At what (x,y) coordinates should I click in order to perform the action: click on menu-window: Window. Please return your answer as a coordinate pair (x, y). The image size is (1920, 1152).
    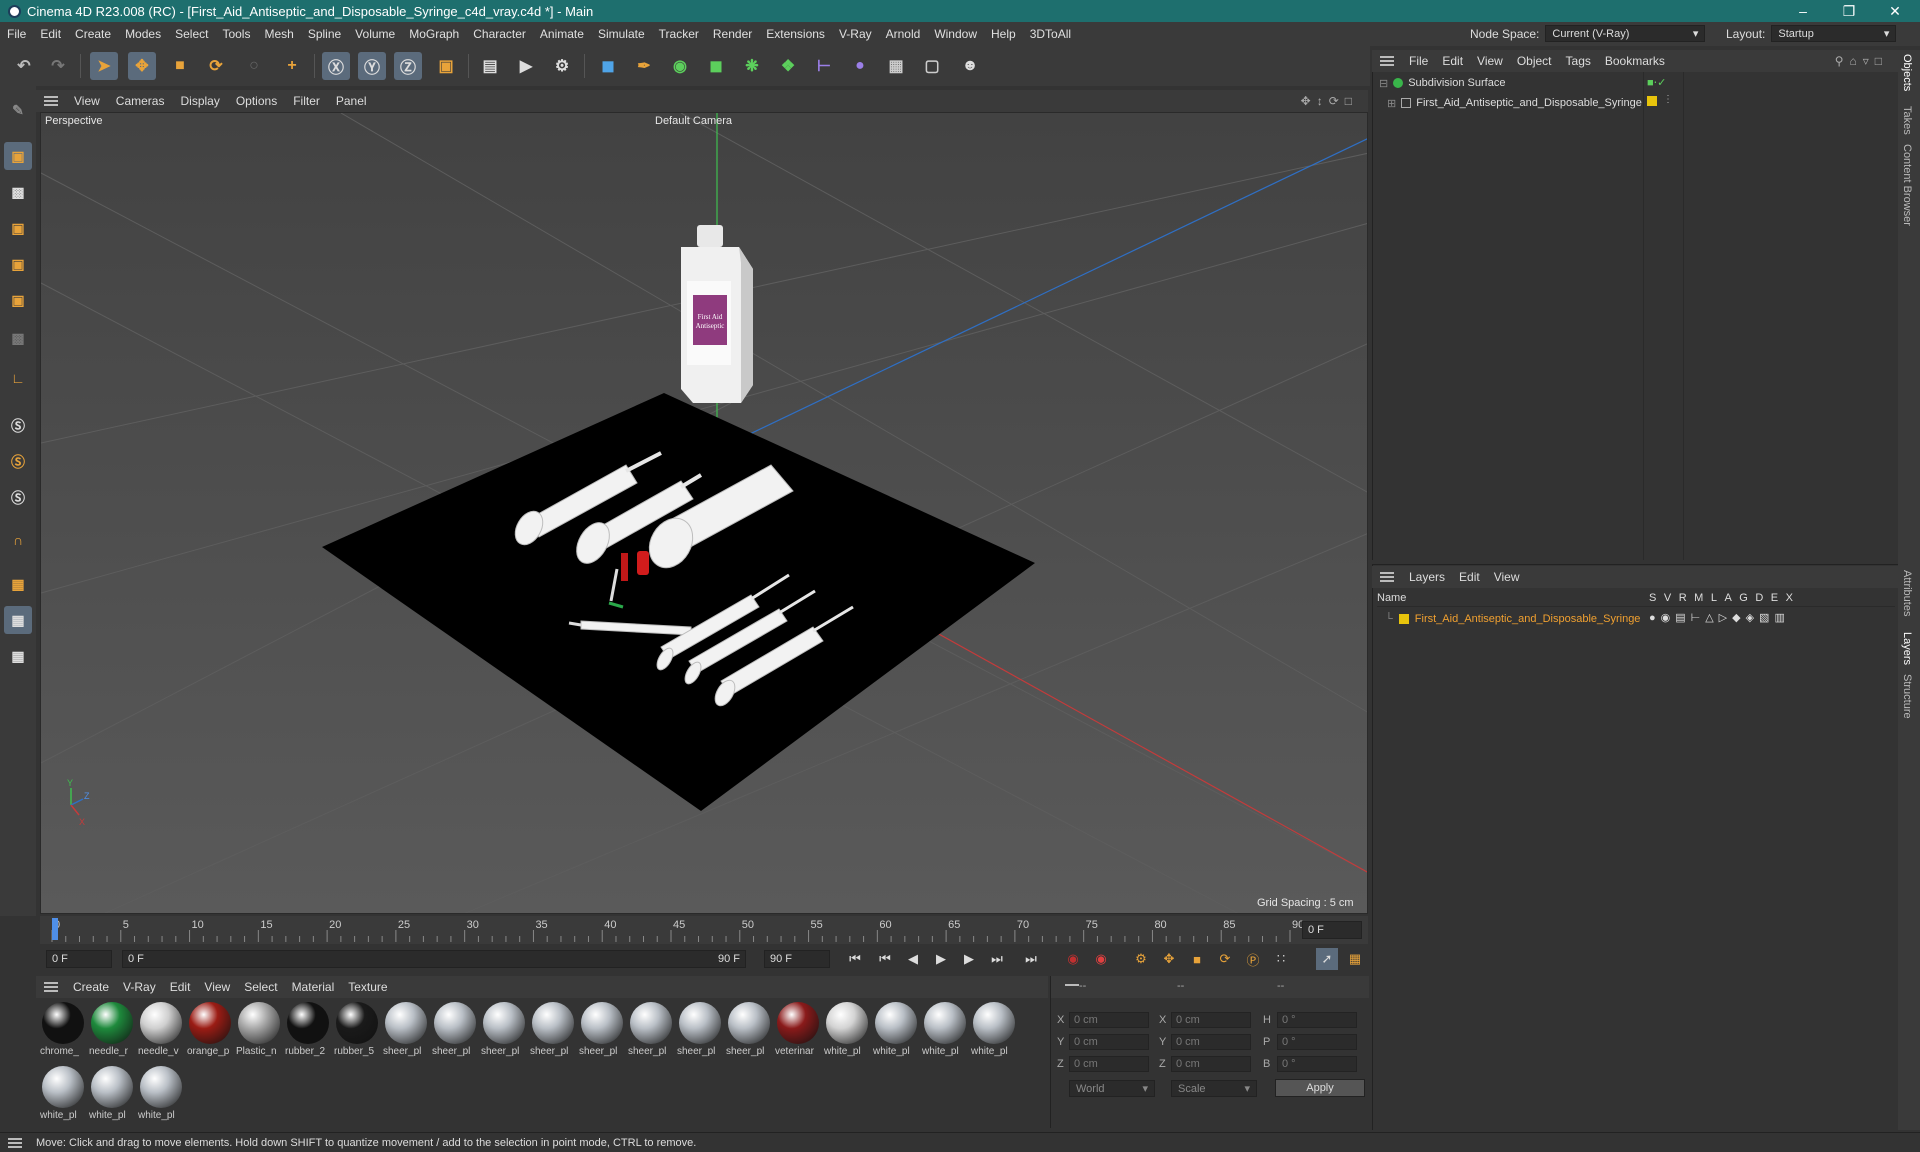
    Looking at the image, I should click on (955, 34).